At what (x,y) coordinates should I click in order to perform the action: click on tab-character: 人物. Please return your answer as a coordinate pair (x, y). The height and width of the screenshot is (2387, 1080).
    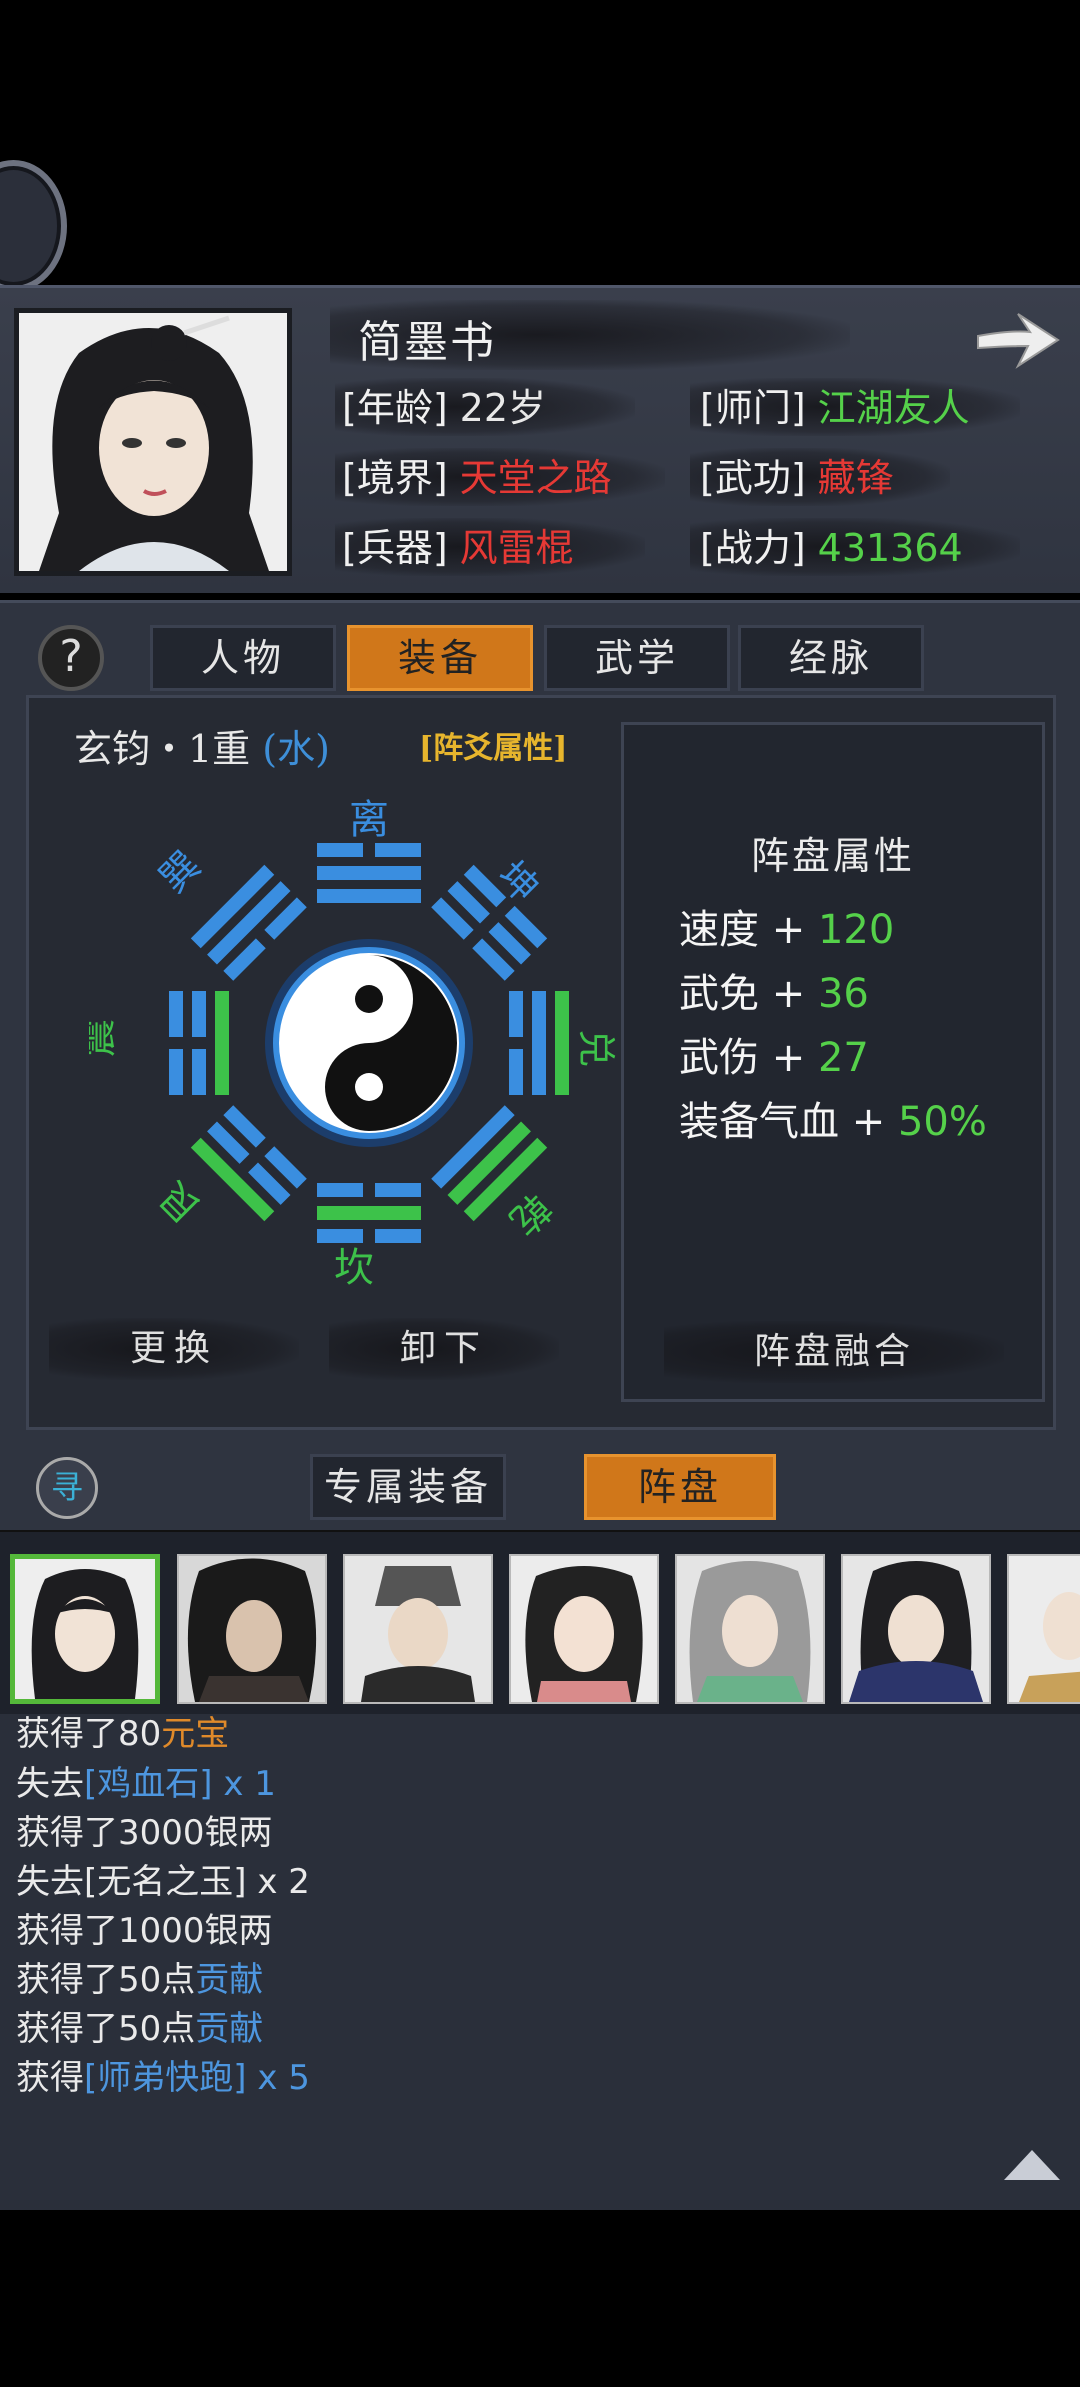
    Looking at the image, I should click on (243, 658).